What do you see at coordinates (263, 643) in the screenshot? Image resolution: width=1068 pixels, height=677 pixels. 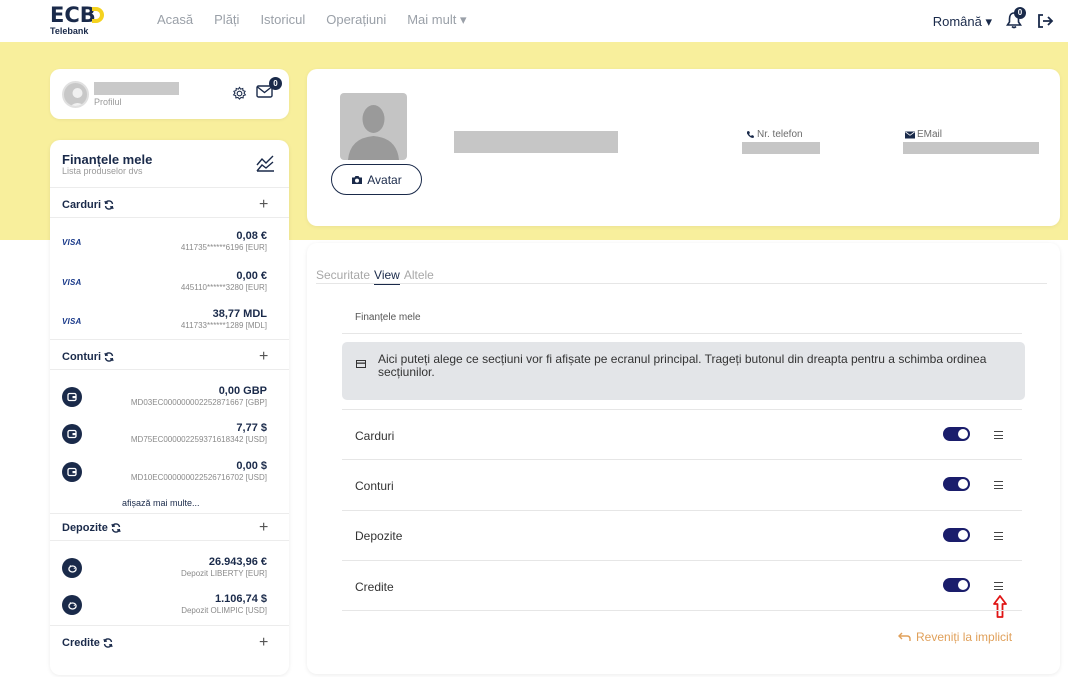 I see `add-credit-button: +` at bounding box center [263, 643].